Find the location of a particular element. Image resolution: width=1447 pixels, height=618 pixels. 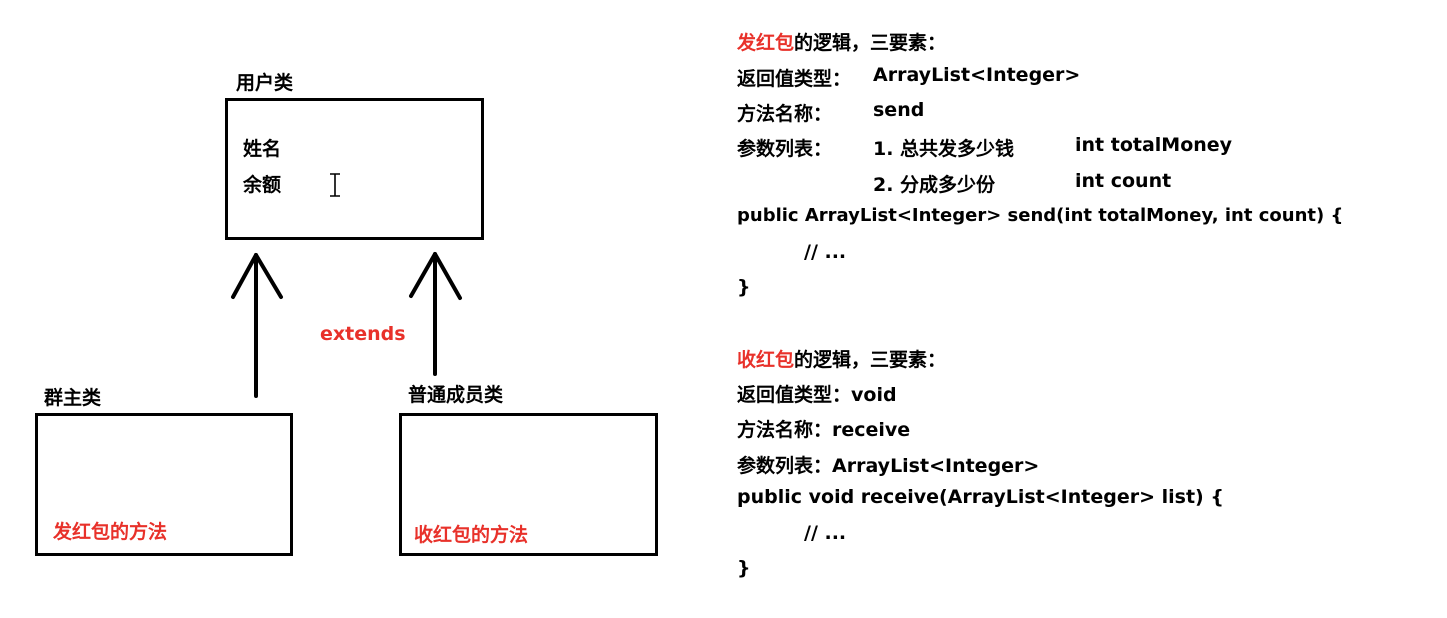

extends-label: extends is located at coordinates (363, 334).